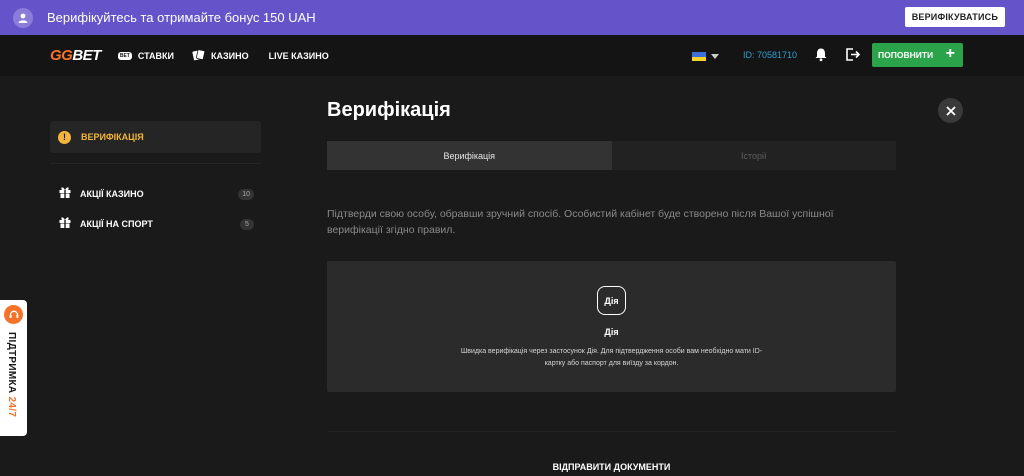  What do you see at coordinates (954, 17) in the screenshot?
I see `verify-button: ВЕРИФІКУВАТИСЬ` at bounding box center [954, 17].